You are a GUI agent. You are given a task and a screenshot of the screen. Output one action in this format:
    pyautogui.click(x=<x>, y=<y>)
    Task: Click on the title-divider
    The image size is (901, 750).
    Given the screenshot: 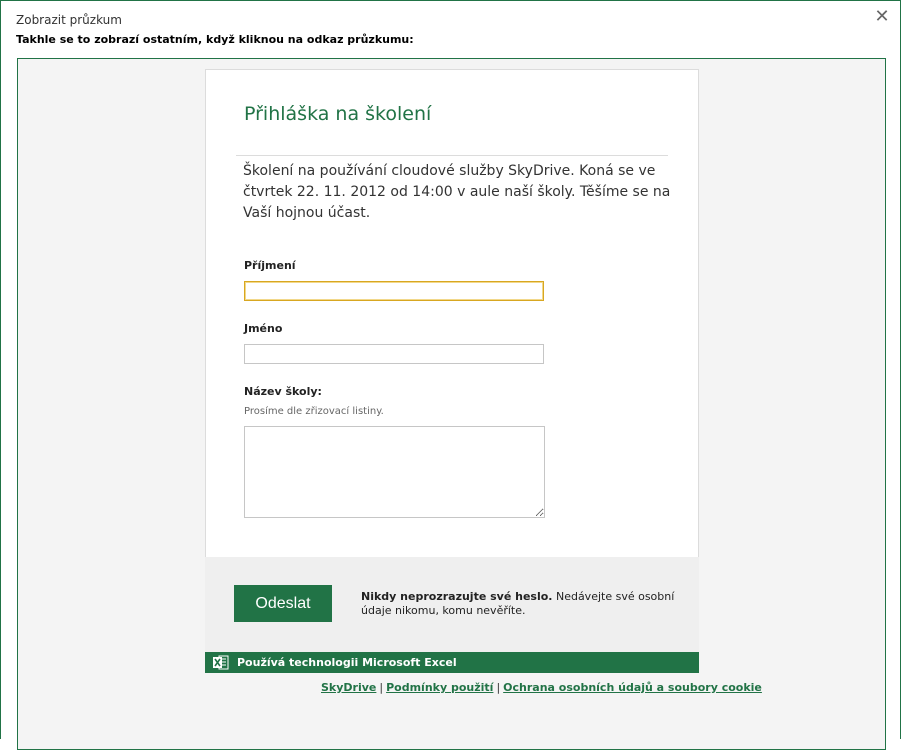 What is the action you would take?
    pyautogui.click(x=452, y=155)
    